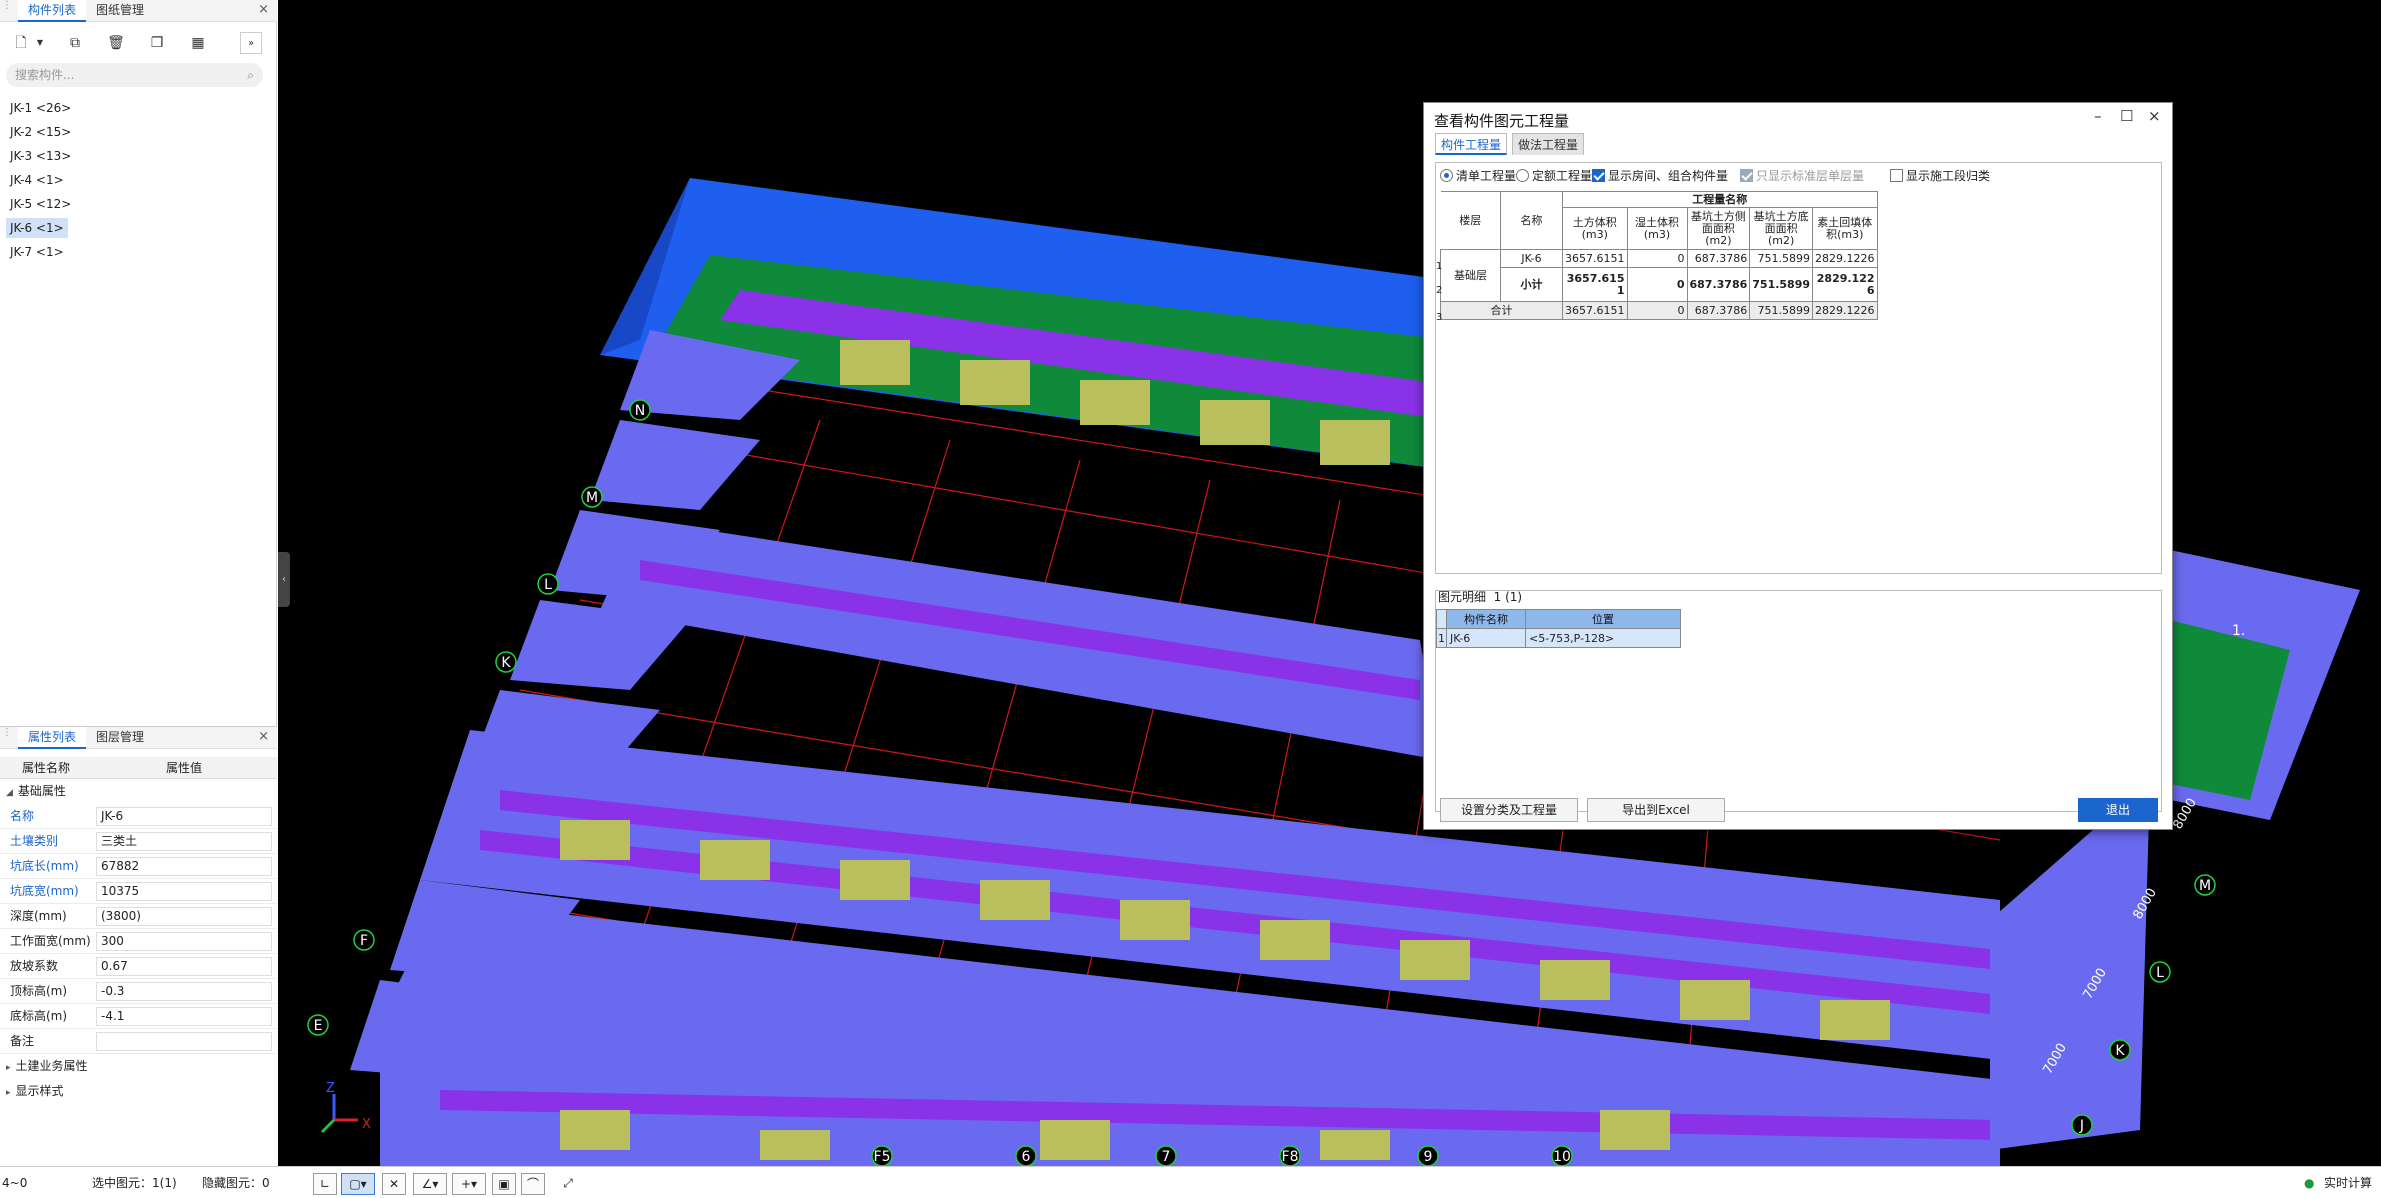 The image size is (2381, 1198). Describe the element at coordinates (184, 891) in the screenshot. I see `prop-value-field: 10375` at that location.